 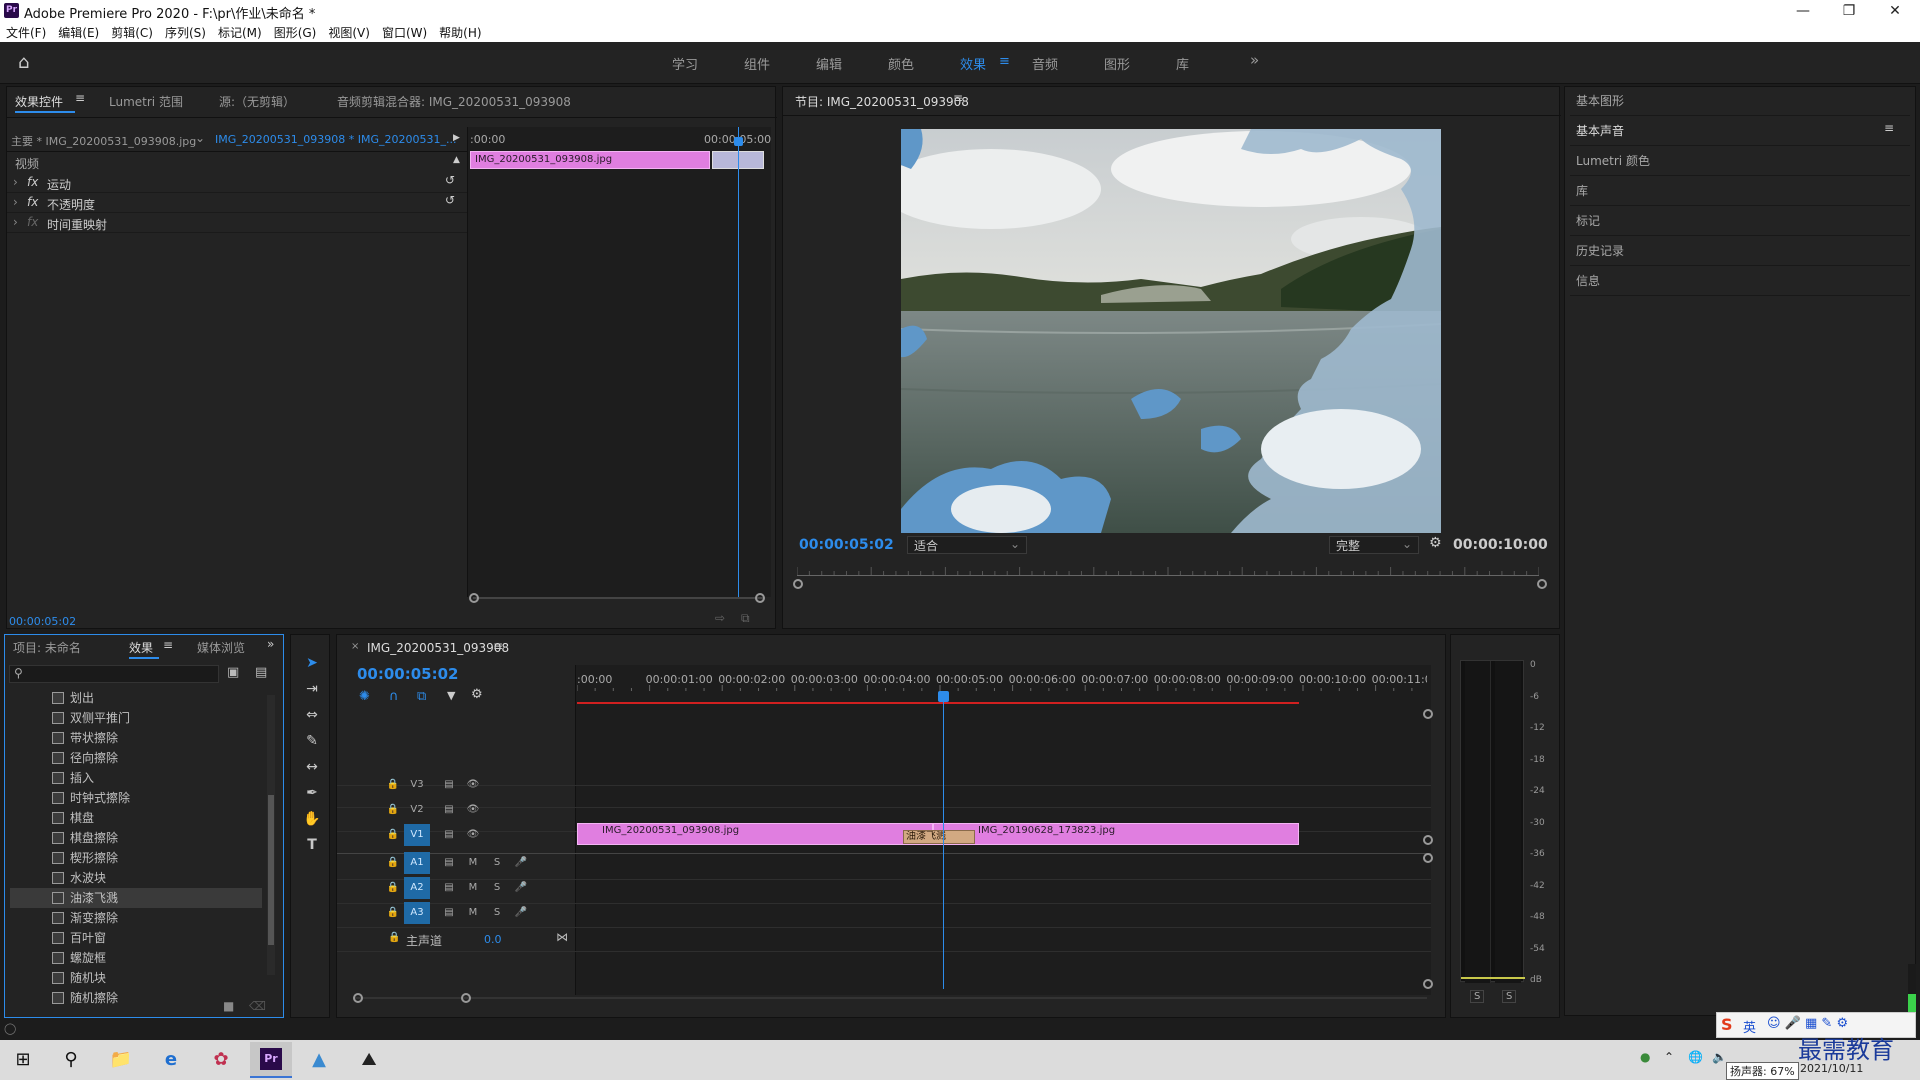 What do you see at coordinates (136, 858) in the screenshot?
I see `effect-list-item: 楔形擦除` at bounding box center [136, 858].